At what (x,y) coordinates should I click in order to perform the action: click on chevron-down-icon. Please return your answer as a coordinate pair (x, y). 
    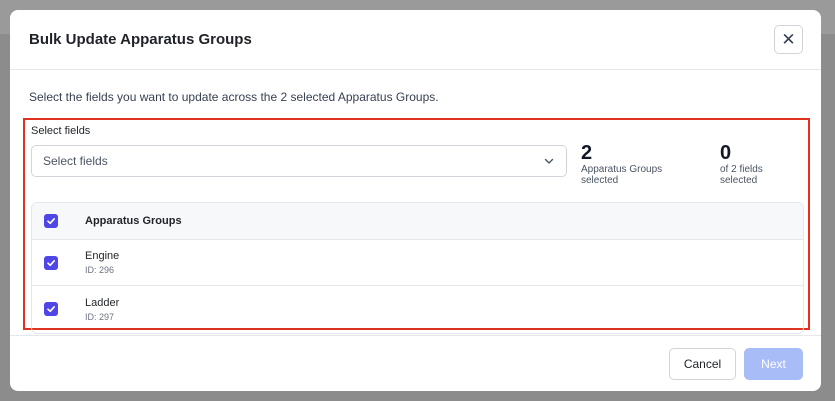
    Looking at the image, I should click on (549, 161).